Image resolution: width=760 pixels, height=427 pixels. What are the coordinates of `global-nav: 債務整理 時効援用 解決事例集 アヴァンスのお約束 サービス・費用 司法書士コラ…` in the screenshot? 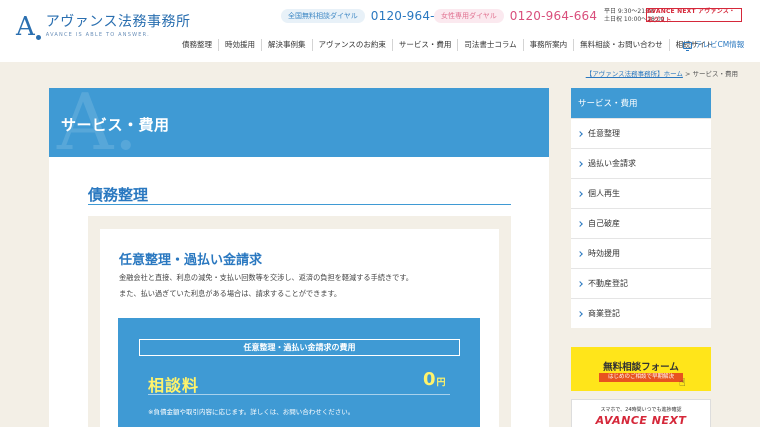 It's located at (447, 45).